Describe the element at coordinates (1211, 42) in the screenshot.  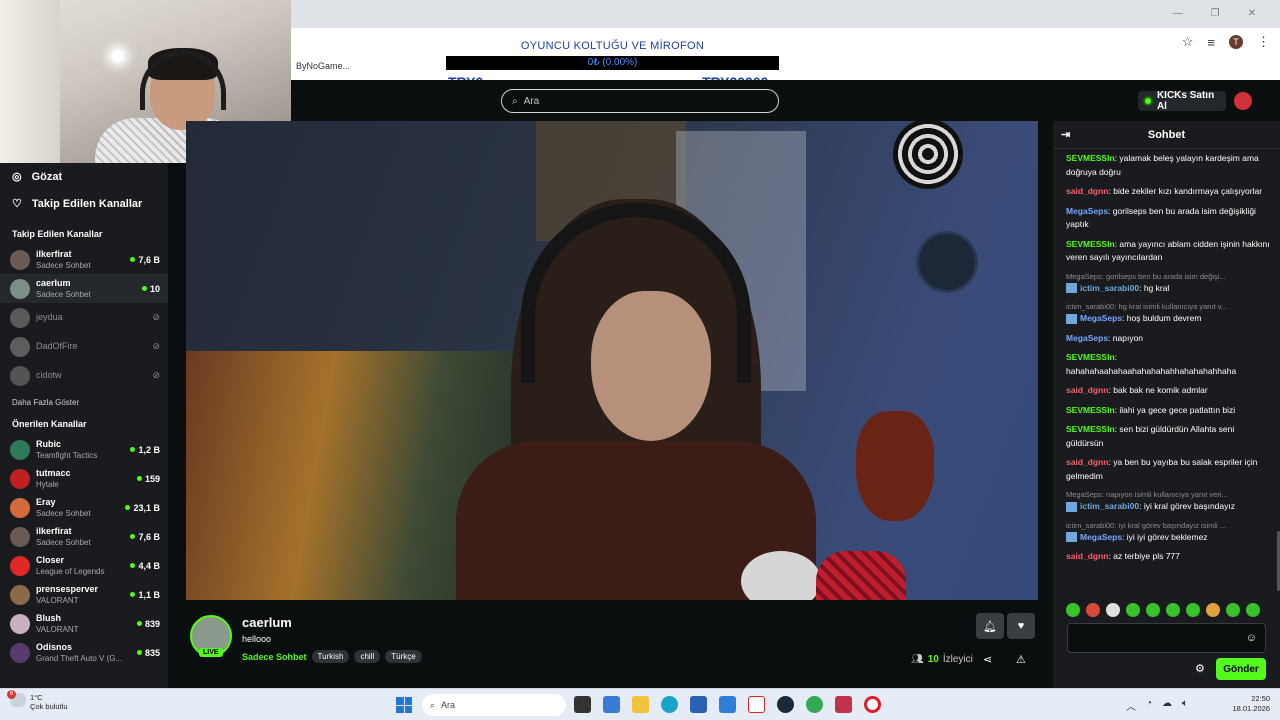
I see `tab-search-icon: ≡` at that location.